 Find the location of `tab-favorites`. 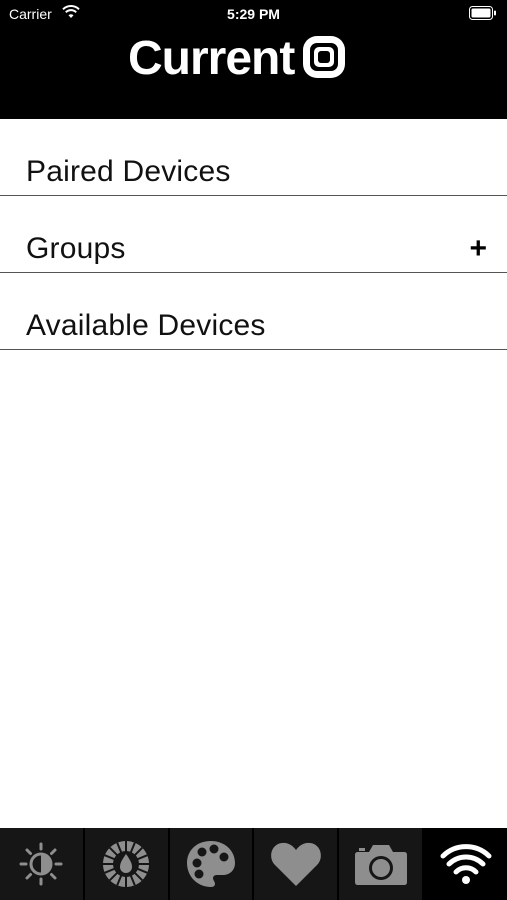

tab-favorites is located at coordinates (296, 864).